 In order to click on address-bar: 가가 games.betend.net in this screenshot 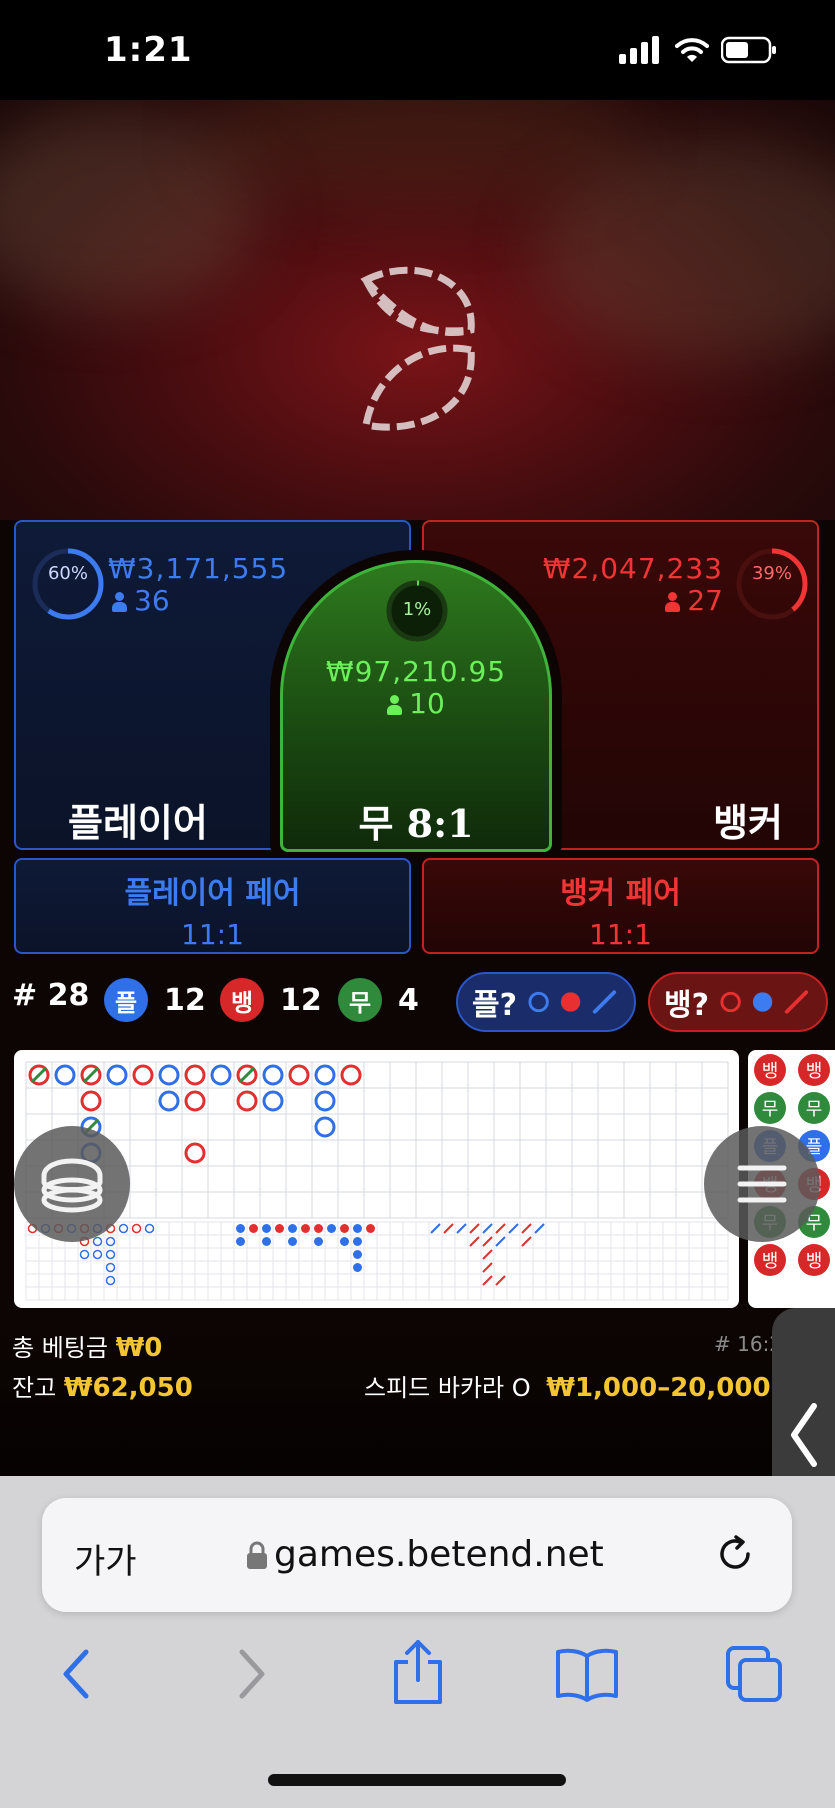, I will do `click(417, 1555)`.